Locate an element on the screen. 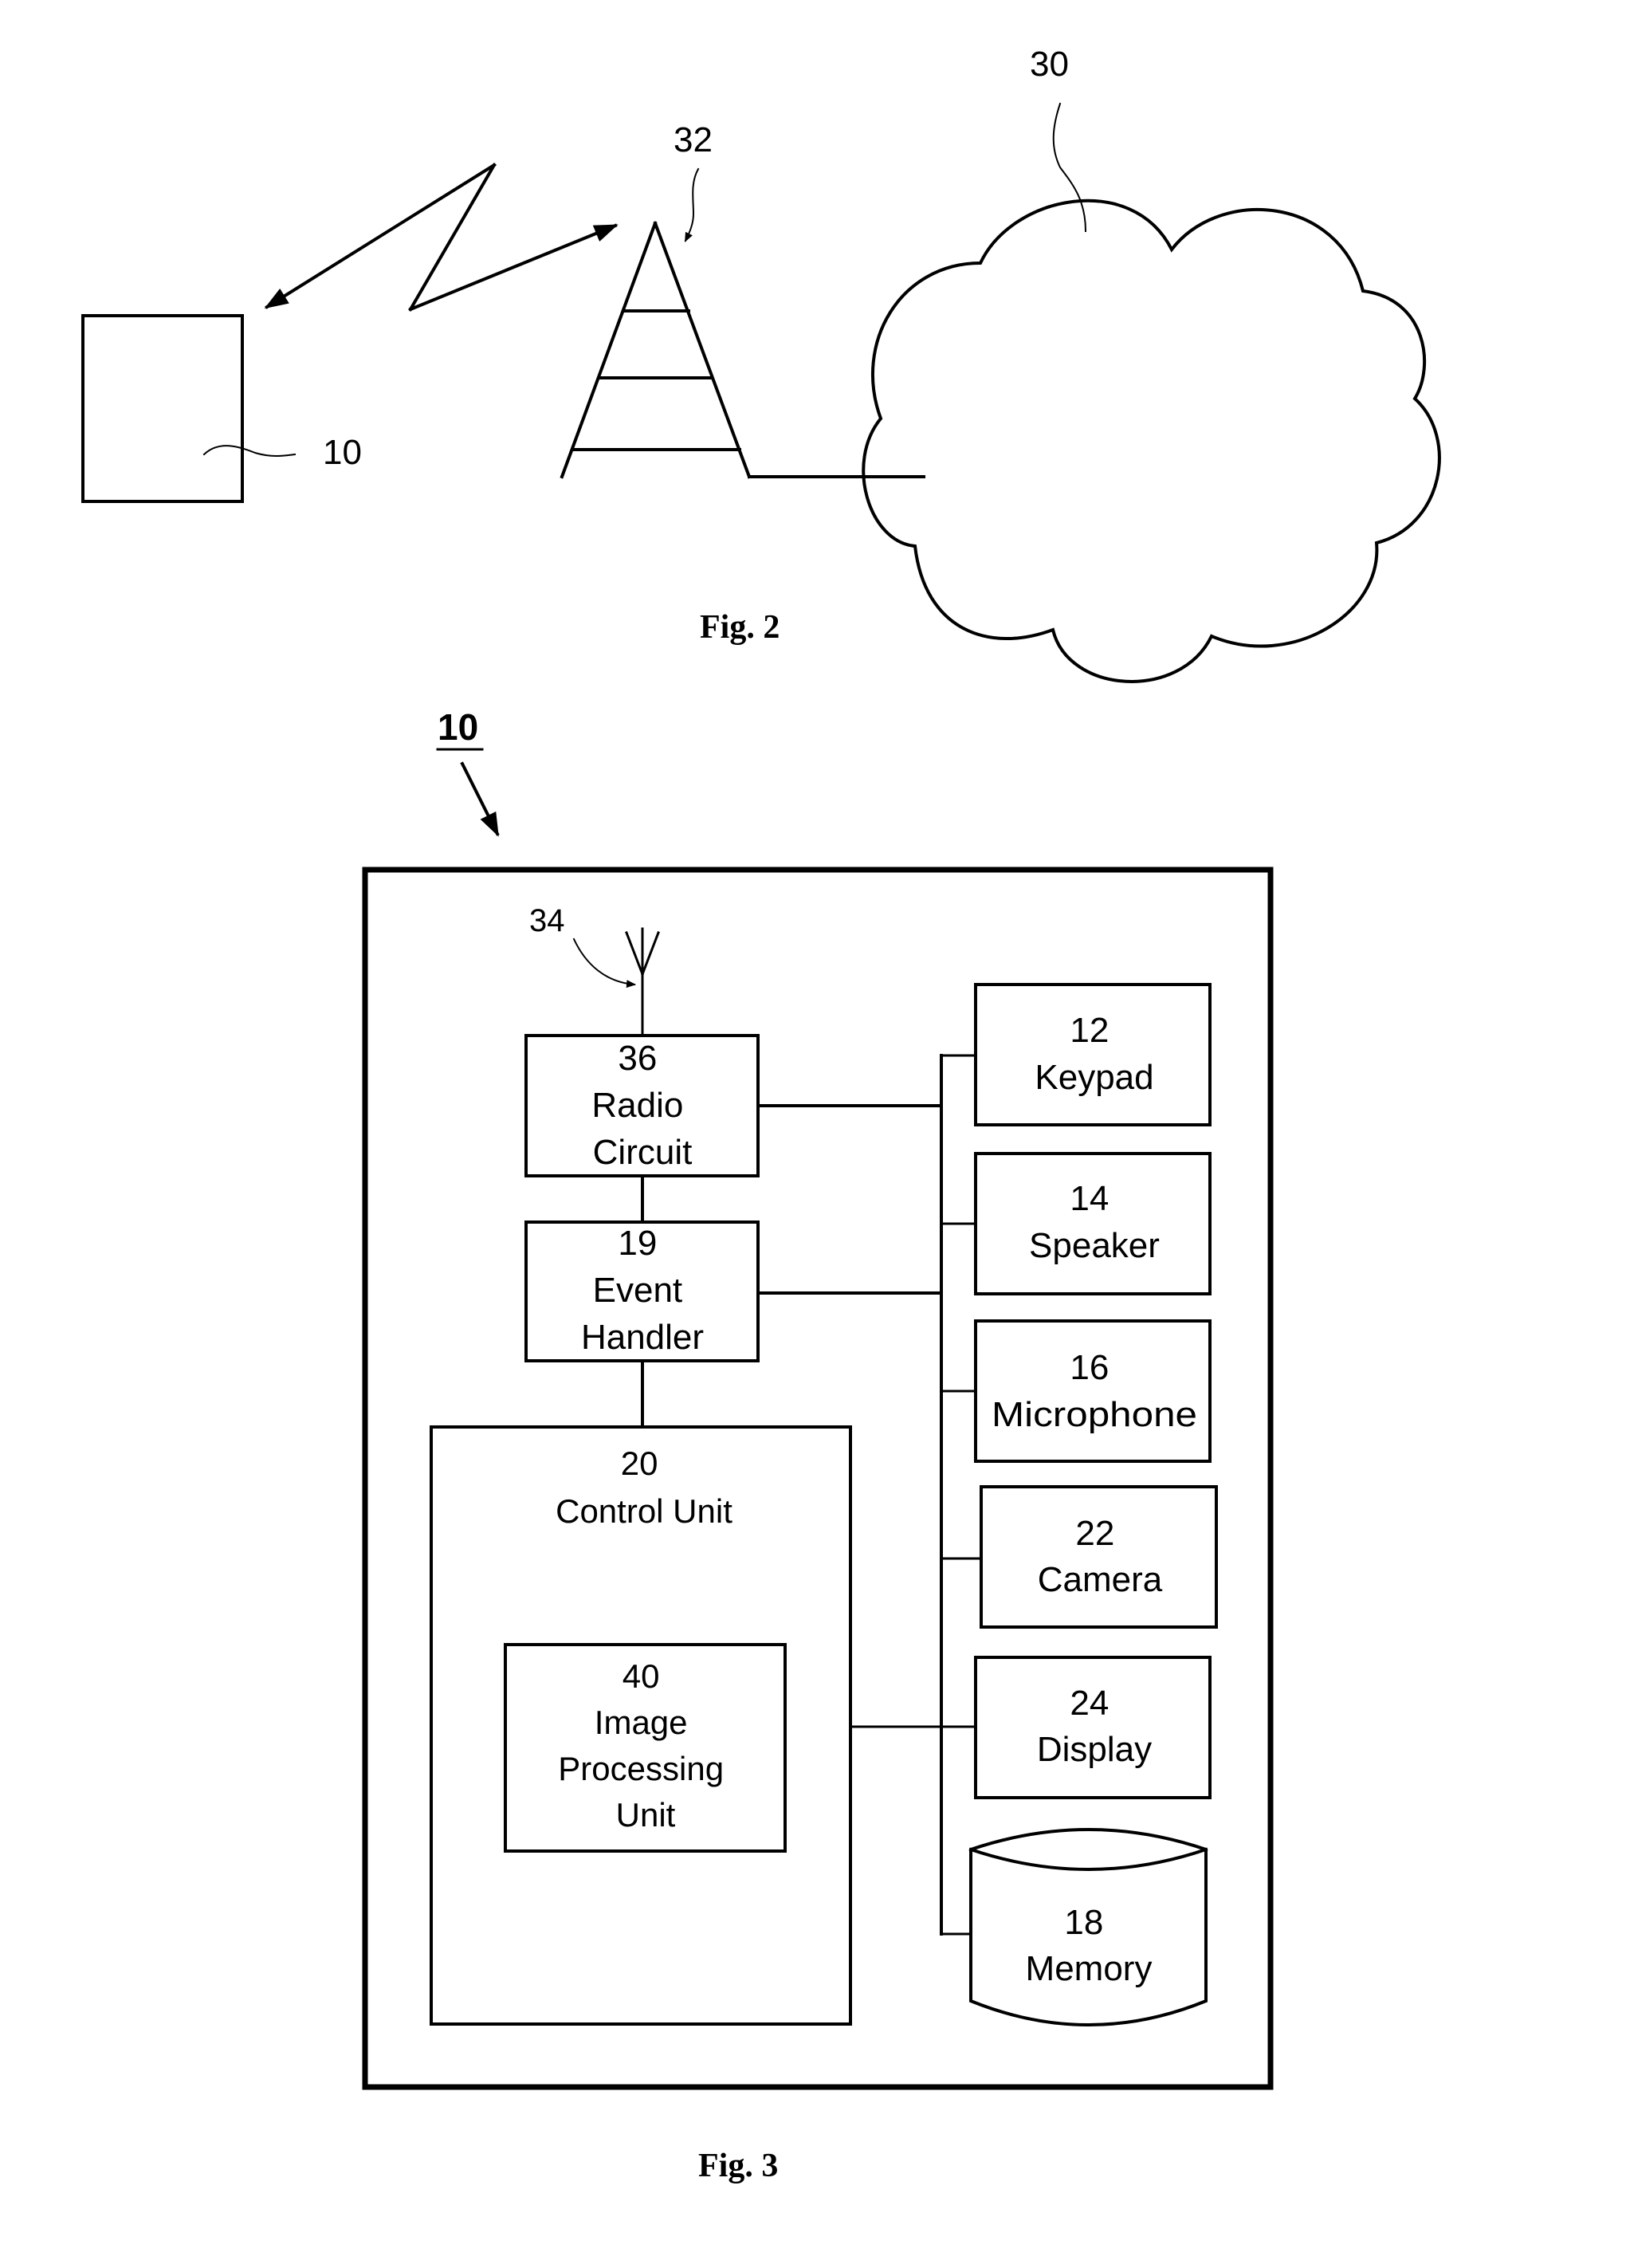 The height and width of the screenshot is (2268, 1626). speaker-block is located at coordinates (1093, 1223).